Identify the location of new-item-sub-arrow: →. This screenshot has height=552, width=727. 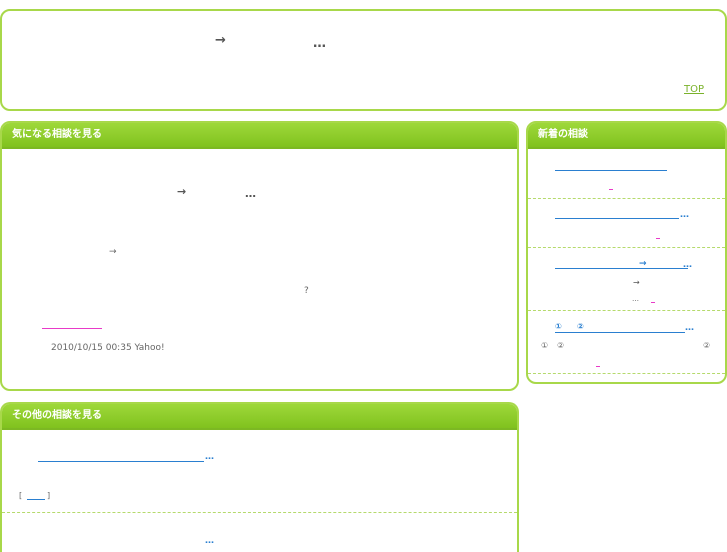
(636, 282).